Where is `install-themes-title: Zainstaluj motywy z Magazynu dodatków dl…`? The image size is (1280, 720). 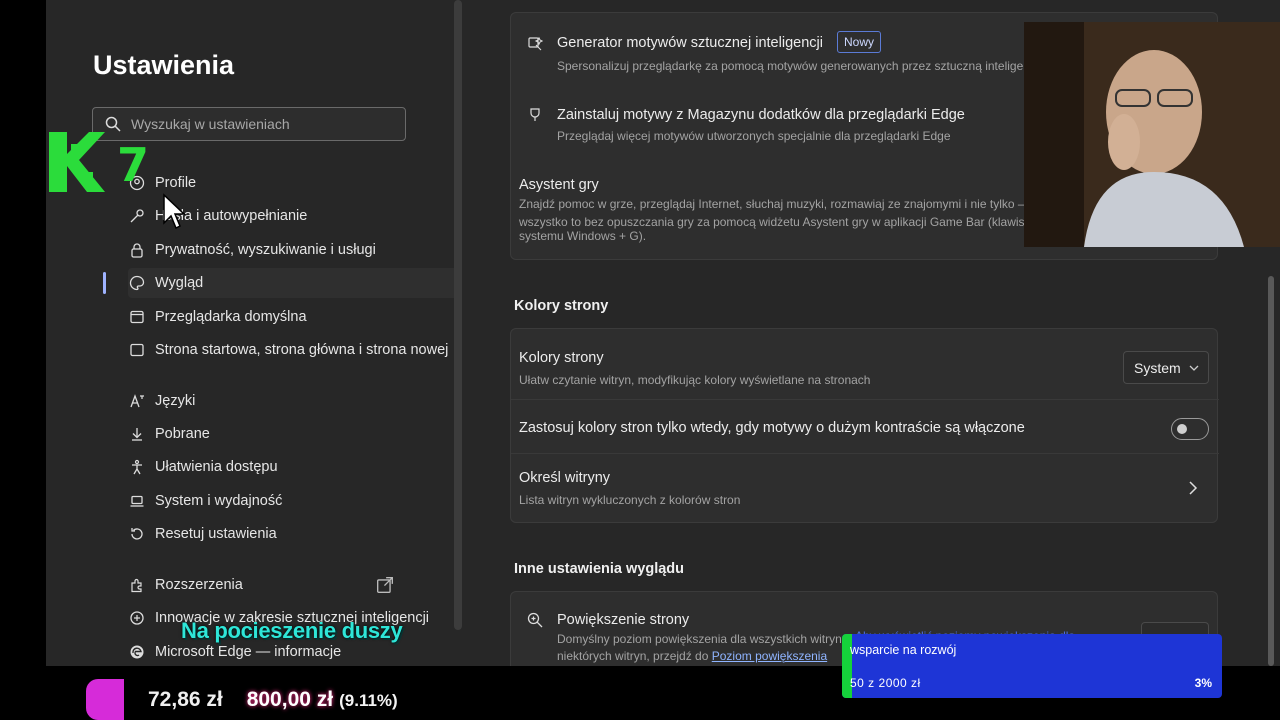
install-themes-title: Zainstaluj motywy z Magazynu dodatków dl… is located at coordinates (761, 115).